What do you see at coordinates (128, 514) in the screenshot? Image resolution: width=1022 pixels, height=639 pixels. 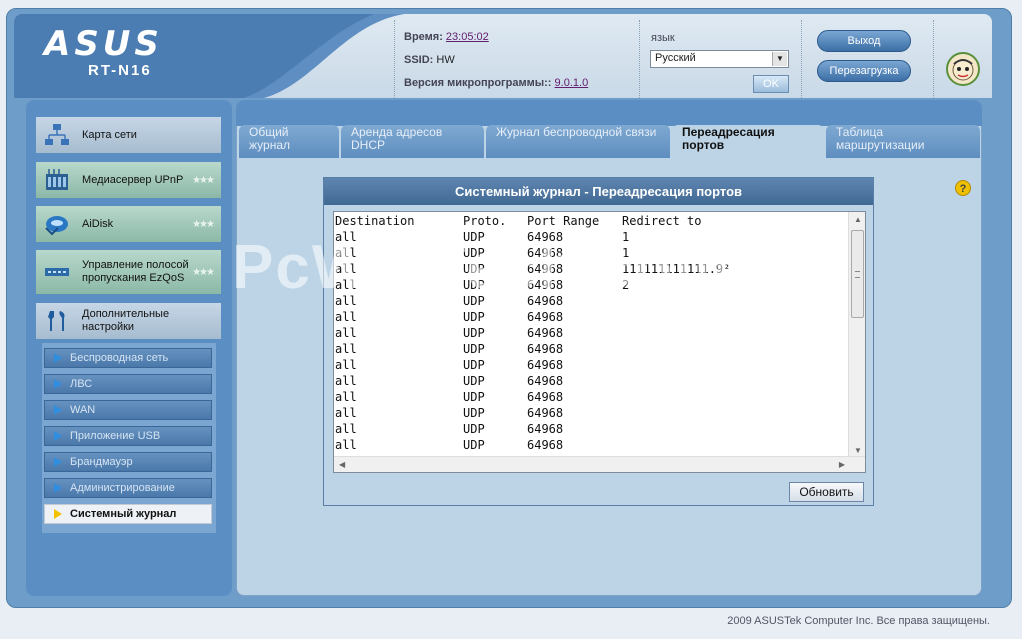 I see `submenu-item-syslog: Системный журнал` at bounding box center [128, 514].